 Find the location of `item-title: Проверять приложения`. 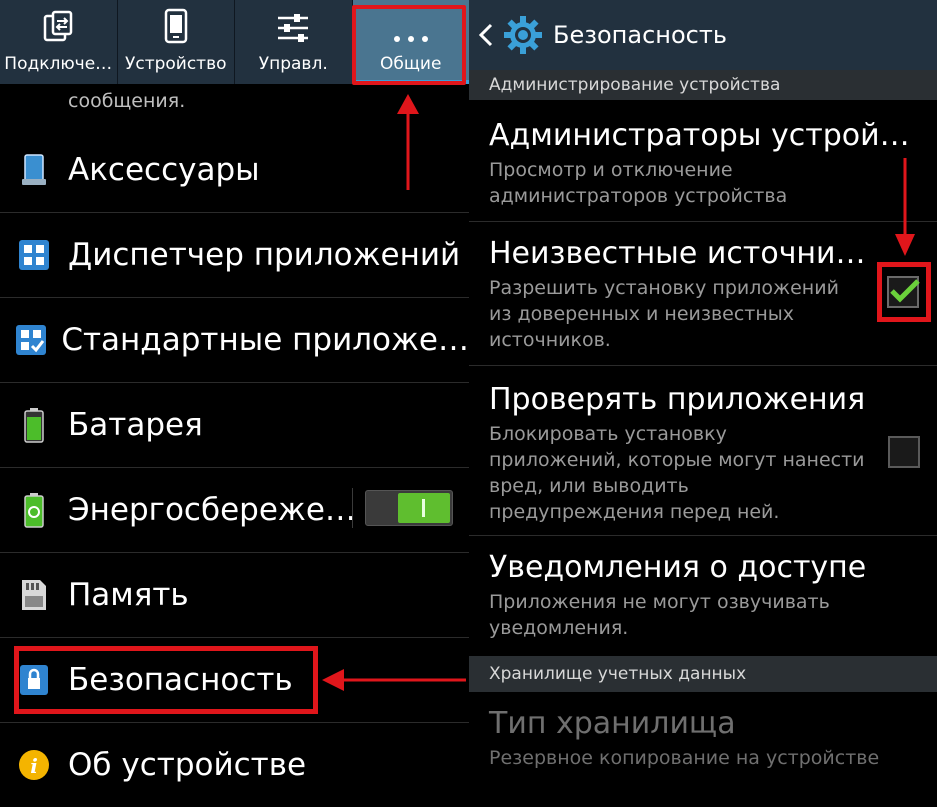

item-title: Проверять приложения is located at coordinates (677, 399).